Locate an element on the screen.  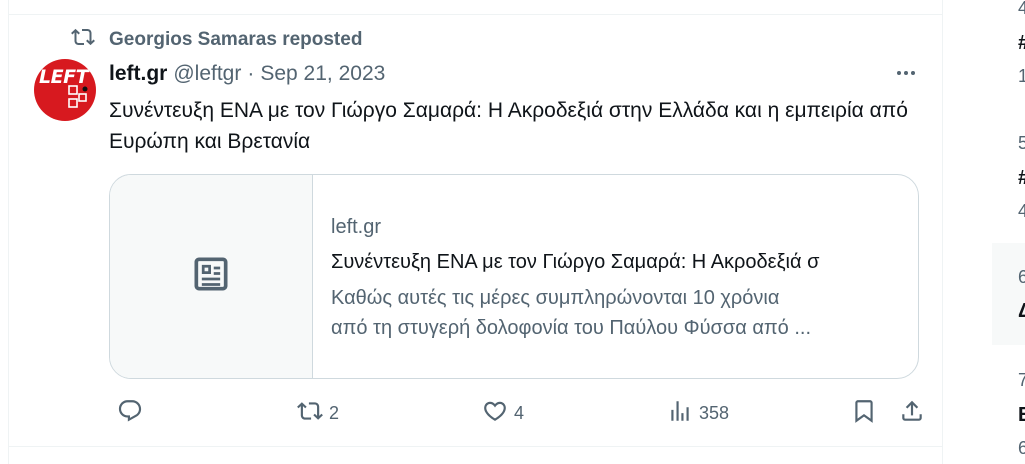
heart-icon is located at coordinates (495, 413).